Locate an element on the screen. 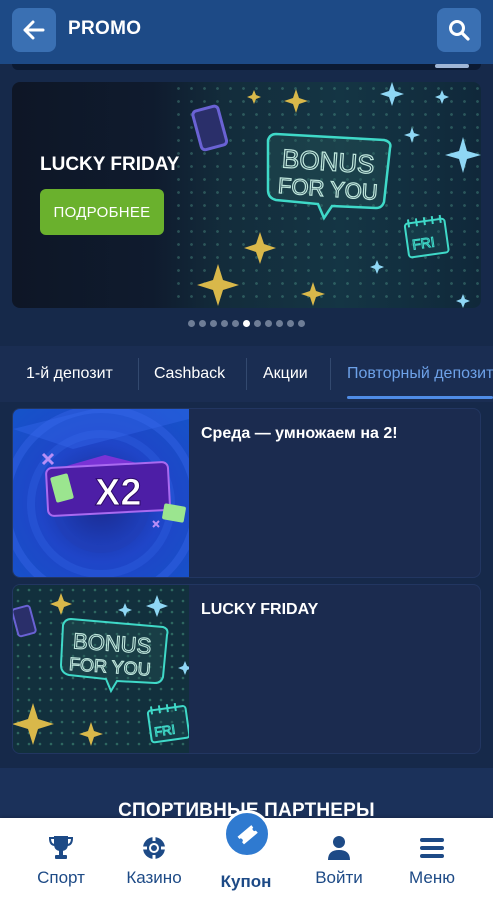 This screenshot has height=900, width=493. carousel-dot-active is located at coordinates (246, 323).